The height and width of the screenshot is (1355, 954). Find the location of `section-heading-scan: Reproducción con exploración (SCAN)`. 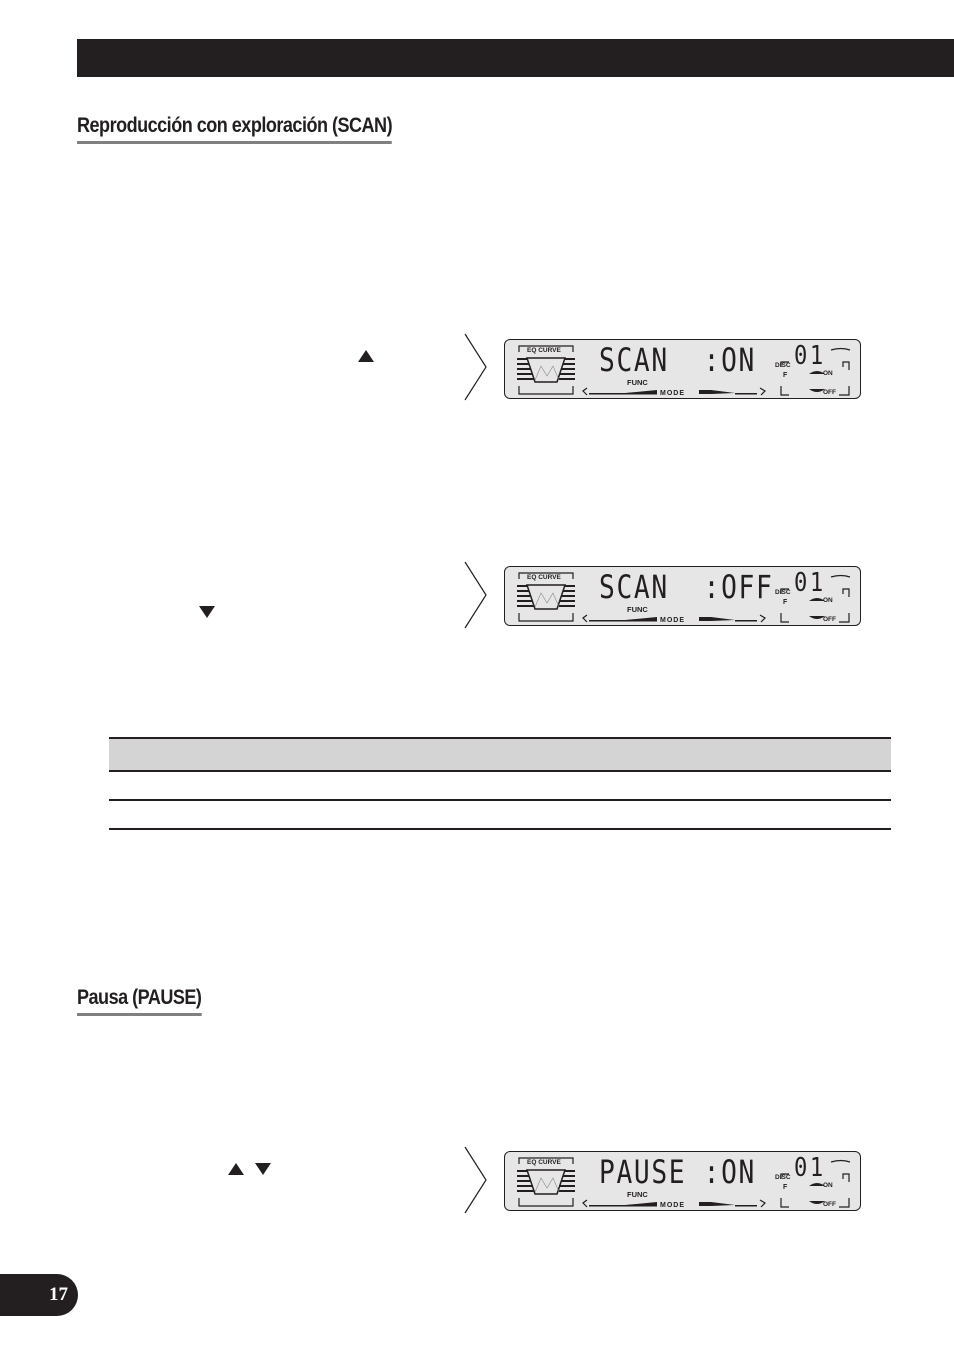

section-heading-scan: Reproducción con exploración (SCAN) is located at coordinates (235, 129).